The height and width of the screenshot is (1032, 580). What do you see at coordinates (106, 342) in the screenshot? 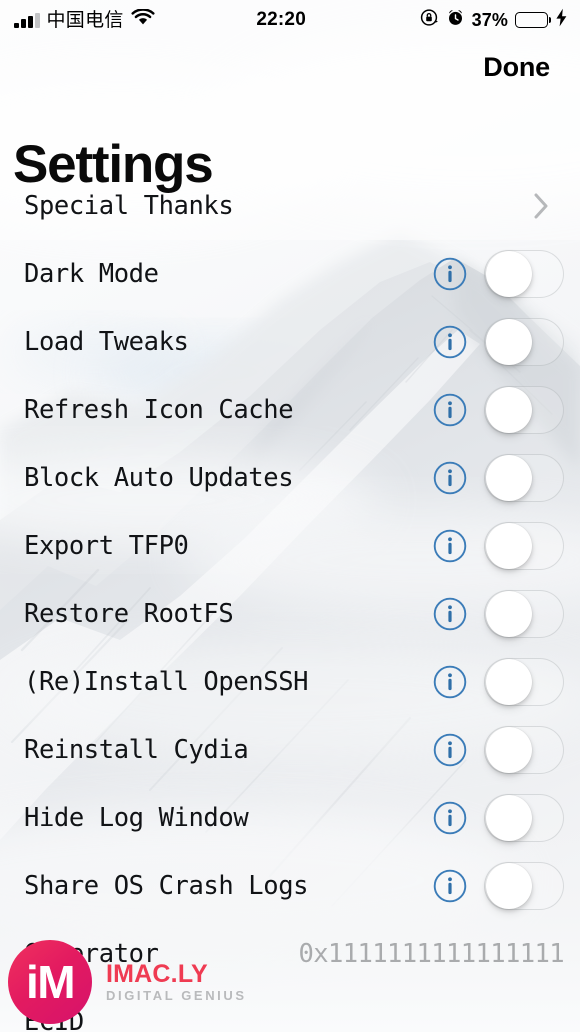
I see `row-label: Load Tweaks` at bounding box center [106, 342].